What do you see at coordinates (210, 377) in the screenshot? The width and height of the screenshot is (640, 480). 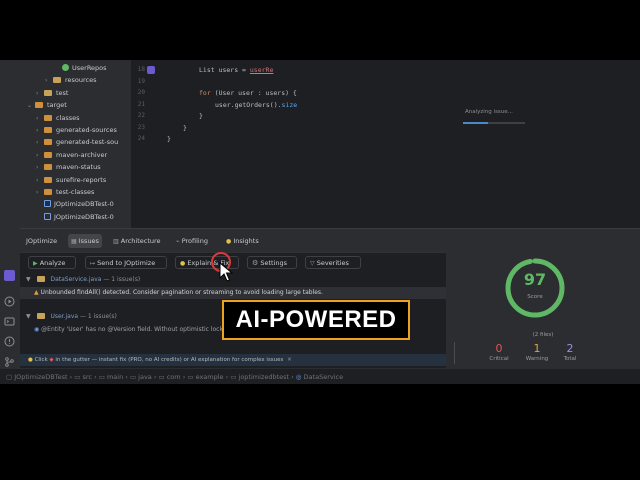 I see `breadcrumb-item: example` at bounding box center [210, 377].